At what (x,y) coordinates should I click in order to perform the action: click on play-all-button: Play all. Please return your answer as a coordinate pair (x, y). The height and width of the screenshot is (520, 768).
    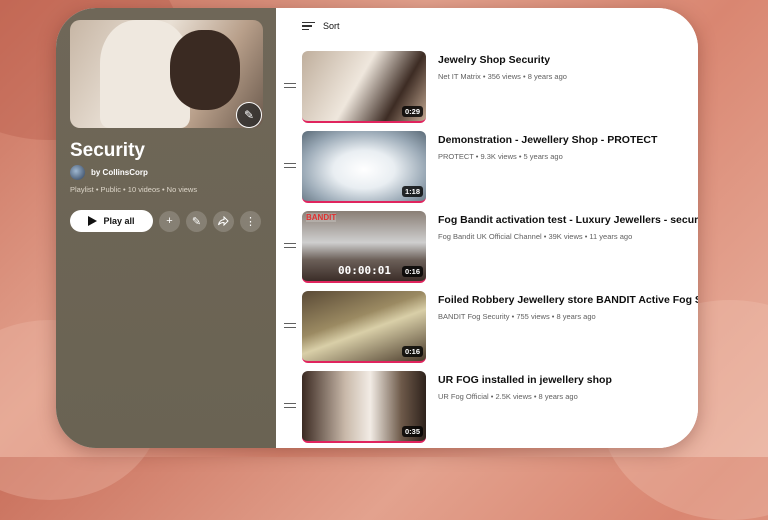
    Looking at the image, I should click on (111, 221).